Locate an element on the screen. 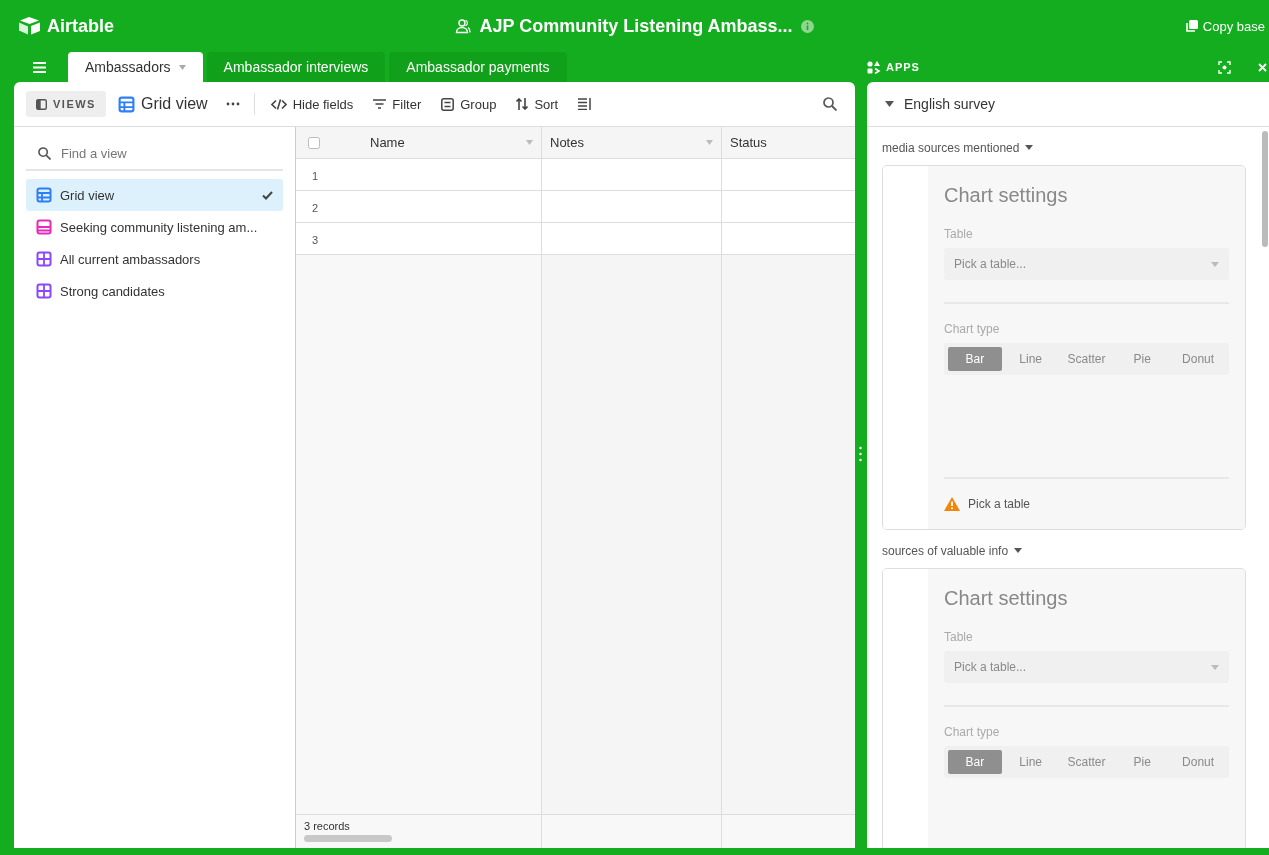  row-number: 2 is located at coordinates (315, 208).